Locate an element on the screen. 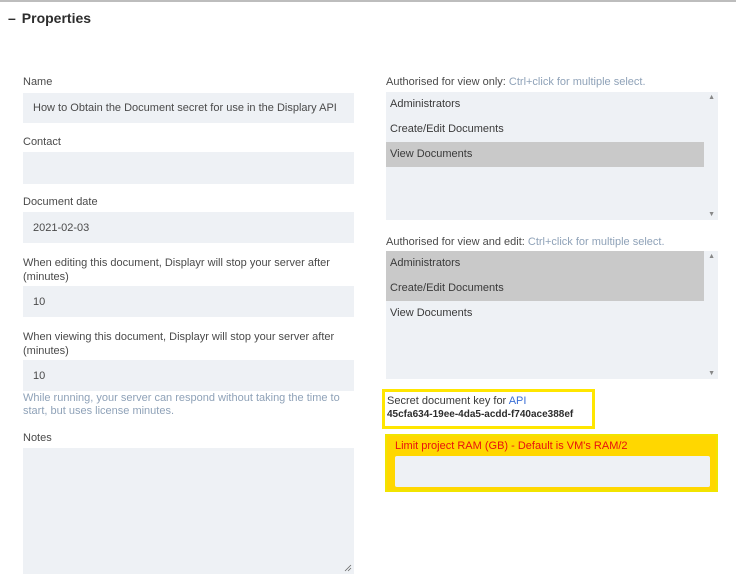 This screenshot has width=736, height=580. properties-section-header: – Properties is located at coordinates (49, 18).